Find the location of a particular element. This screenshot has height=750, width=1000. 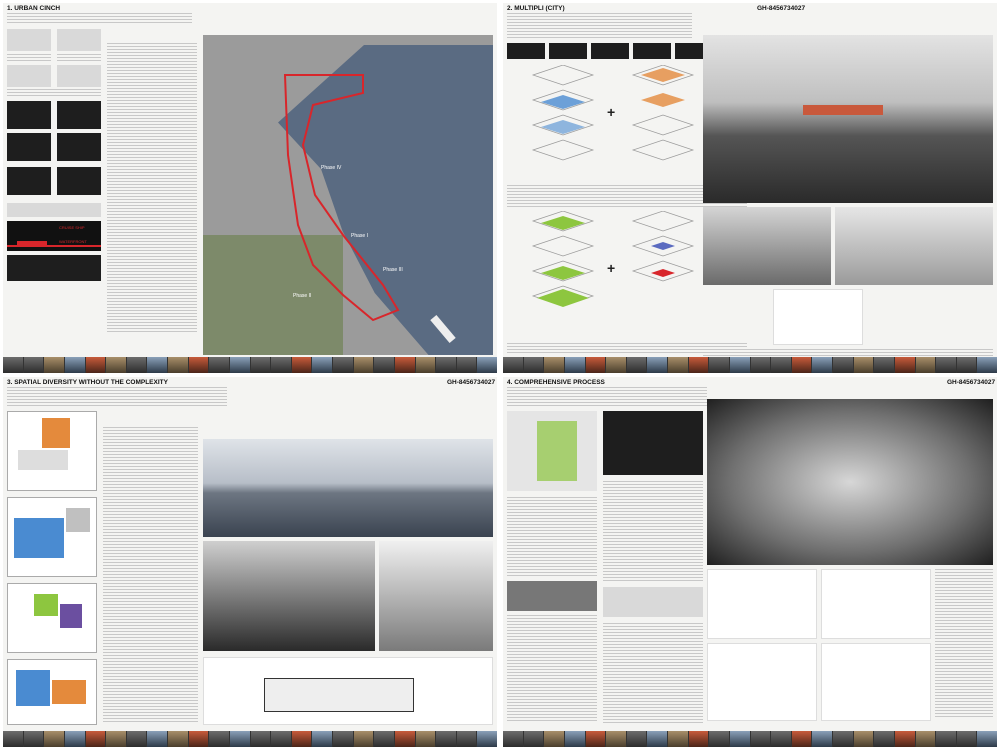

waterfront-label: WATERFRONT is located at coordinates (73, 241).